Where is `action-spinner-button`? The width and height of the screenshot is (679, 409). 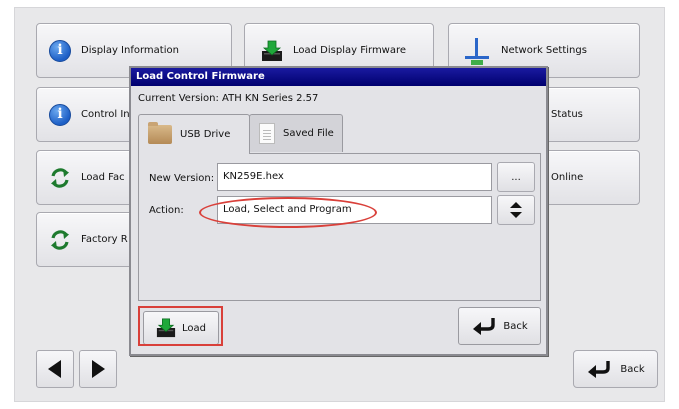 action-spinner-button is located at coordinates (516, 210).